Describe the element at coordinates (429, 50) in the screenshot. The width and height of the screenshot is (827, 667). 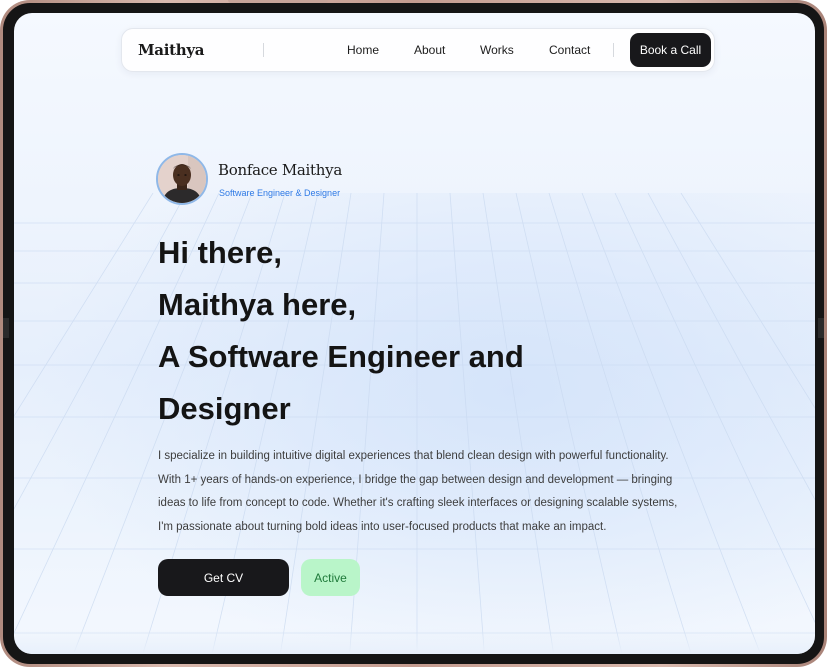
I see `nav-link-about: About` at that location.